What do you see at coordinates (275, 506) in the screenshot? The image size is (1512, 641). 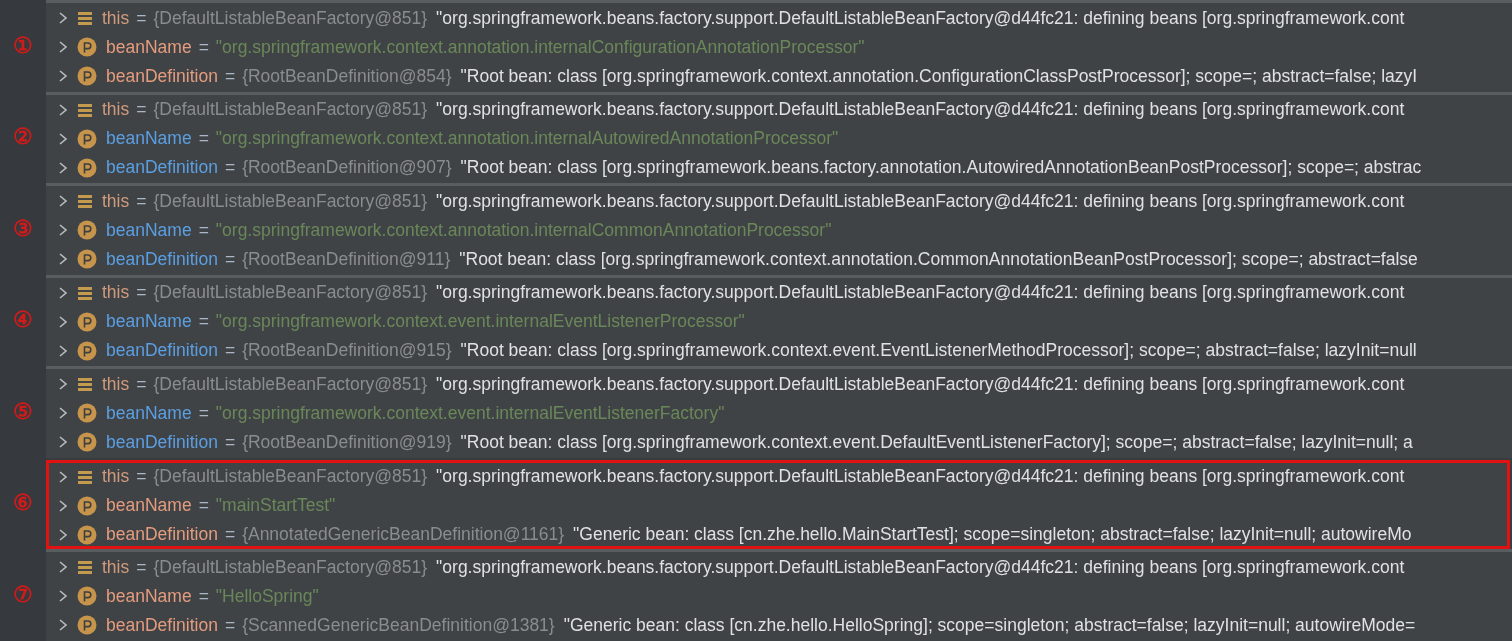 I see `string-value: "mainStartTest"` at bounding box center [275, 506].